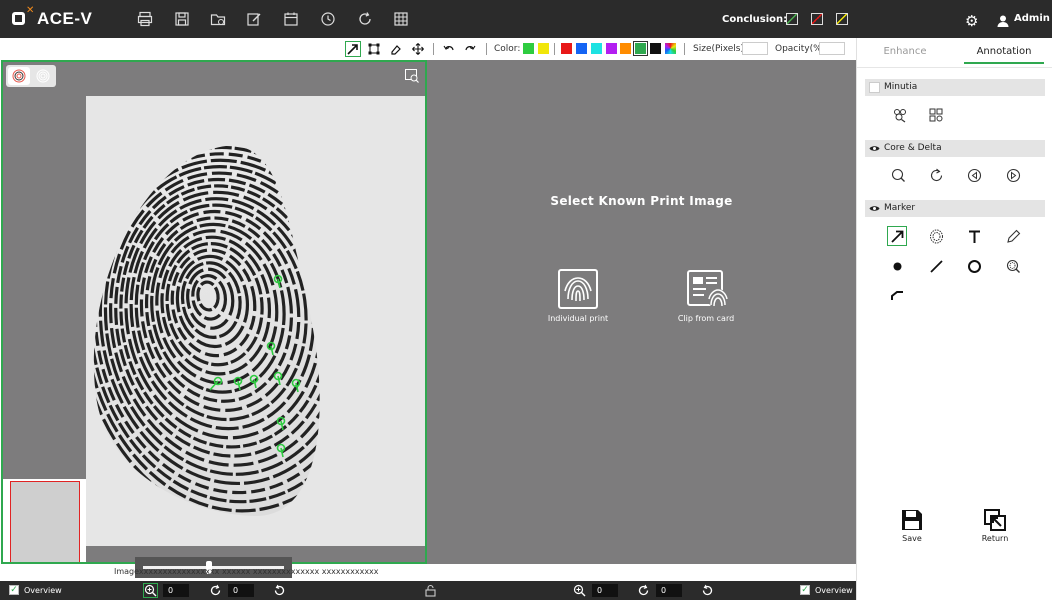 The height and width of the screenshot is (600, 1052). What do you see at coordinates (19, 76) in the screenshot?
I see `color-fingerprint-icon` at bounding box center [19, 76].